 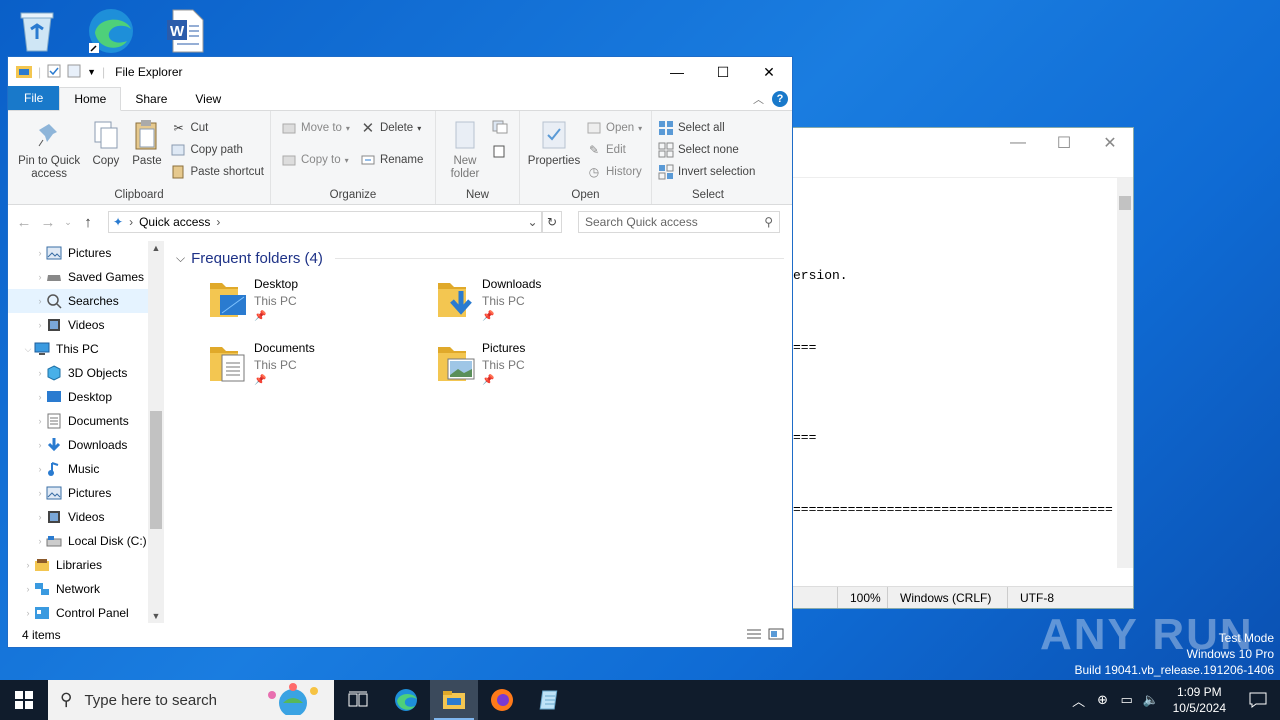 I want to click on edge-taskbar-icon, so click(x=406, y=700).